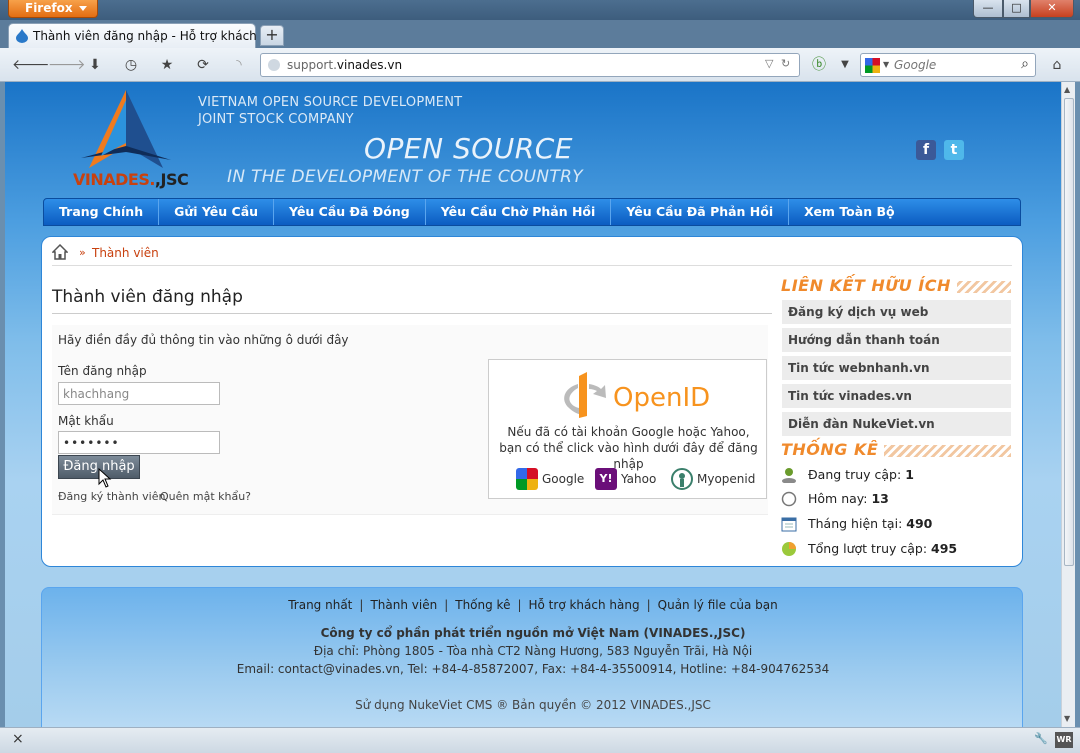 Image resolution: width=1080 pixels, height=753 pixels. What do you see at coordinates (31, 65) in the screenshot?
I see `back-icon: 🡐` at bounding box center [31, 65].